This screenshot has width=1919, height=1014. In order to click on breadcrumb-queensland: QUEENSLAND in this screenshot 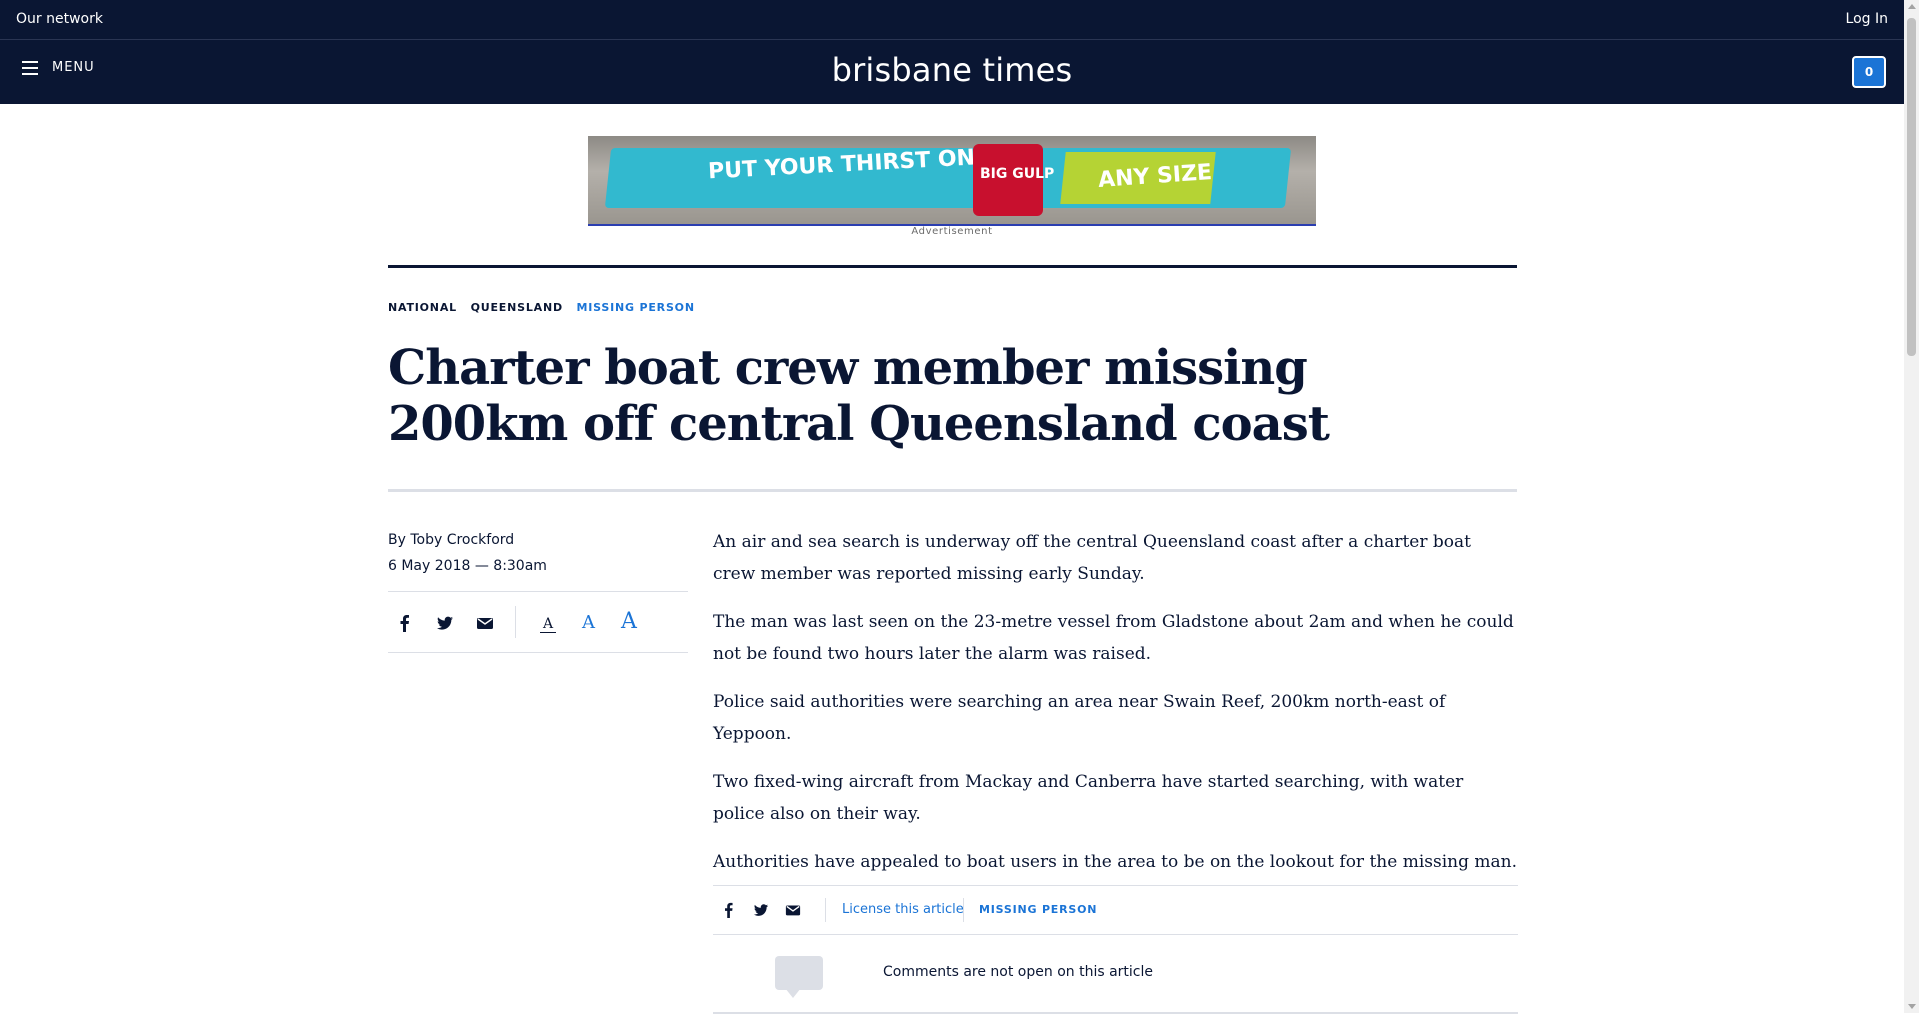, I will do `click(517, 307)`.